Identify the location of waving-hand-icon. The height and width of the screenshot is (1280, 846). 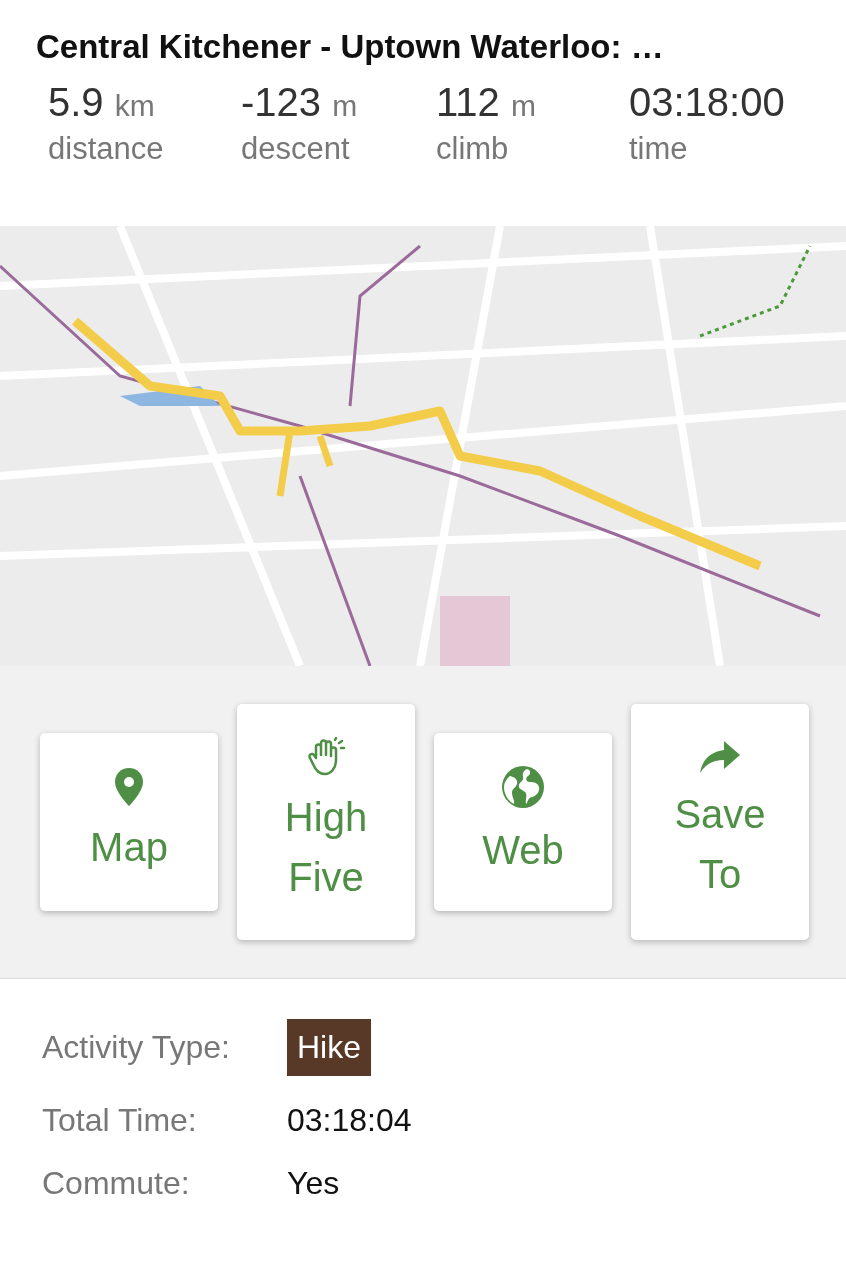
(326, 757).